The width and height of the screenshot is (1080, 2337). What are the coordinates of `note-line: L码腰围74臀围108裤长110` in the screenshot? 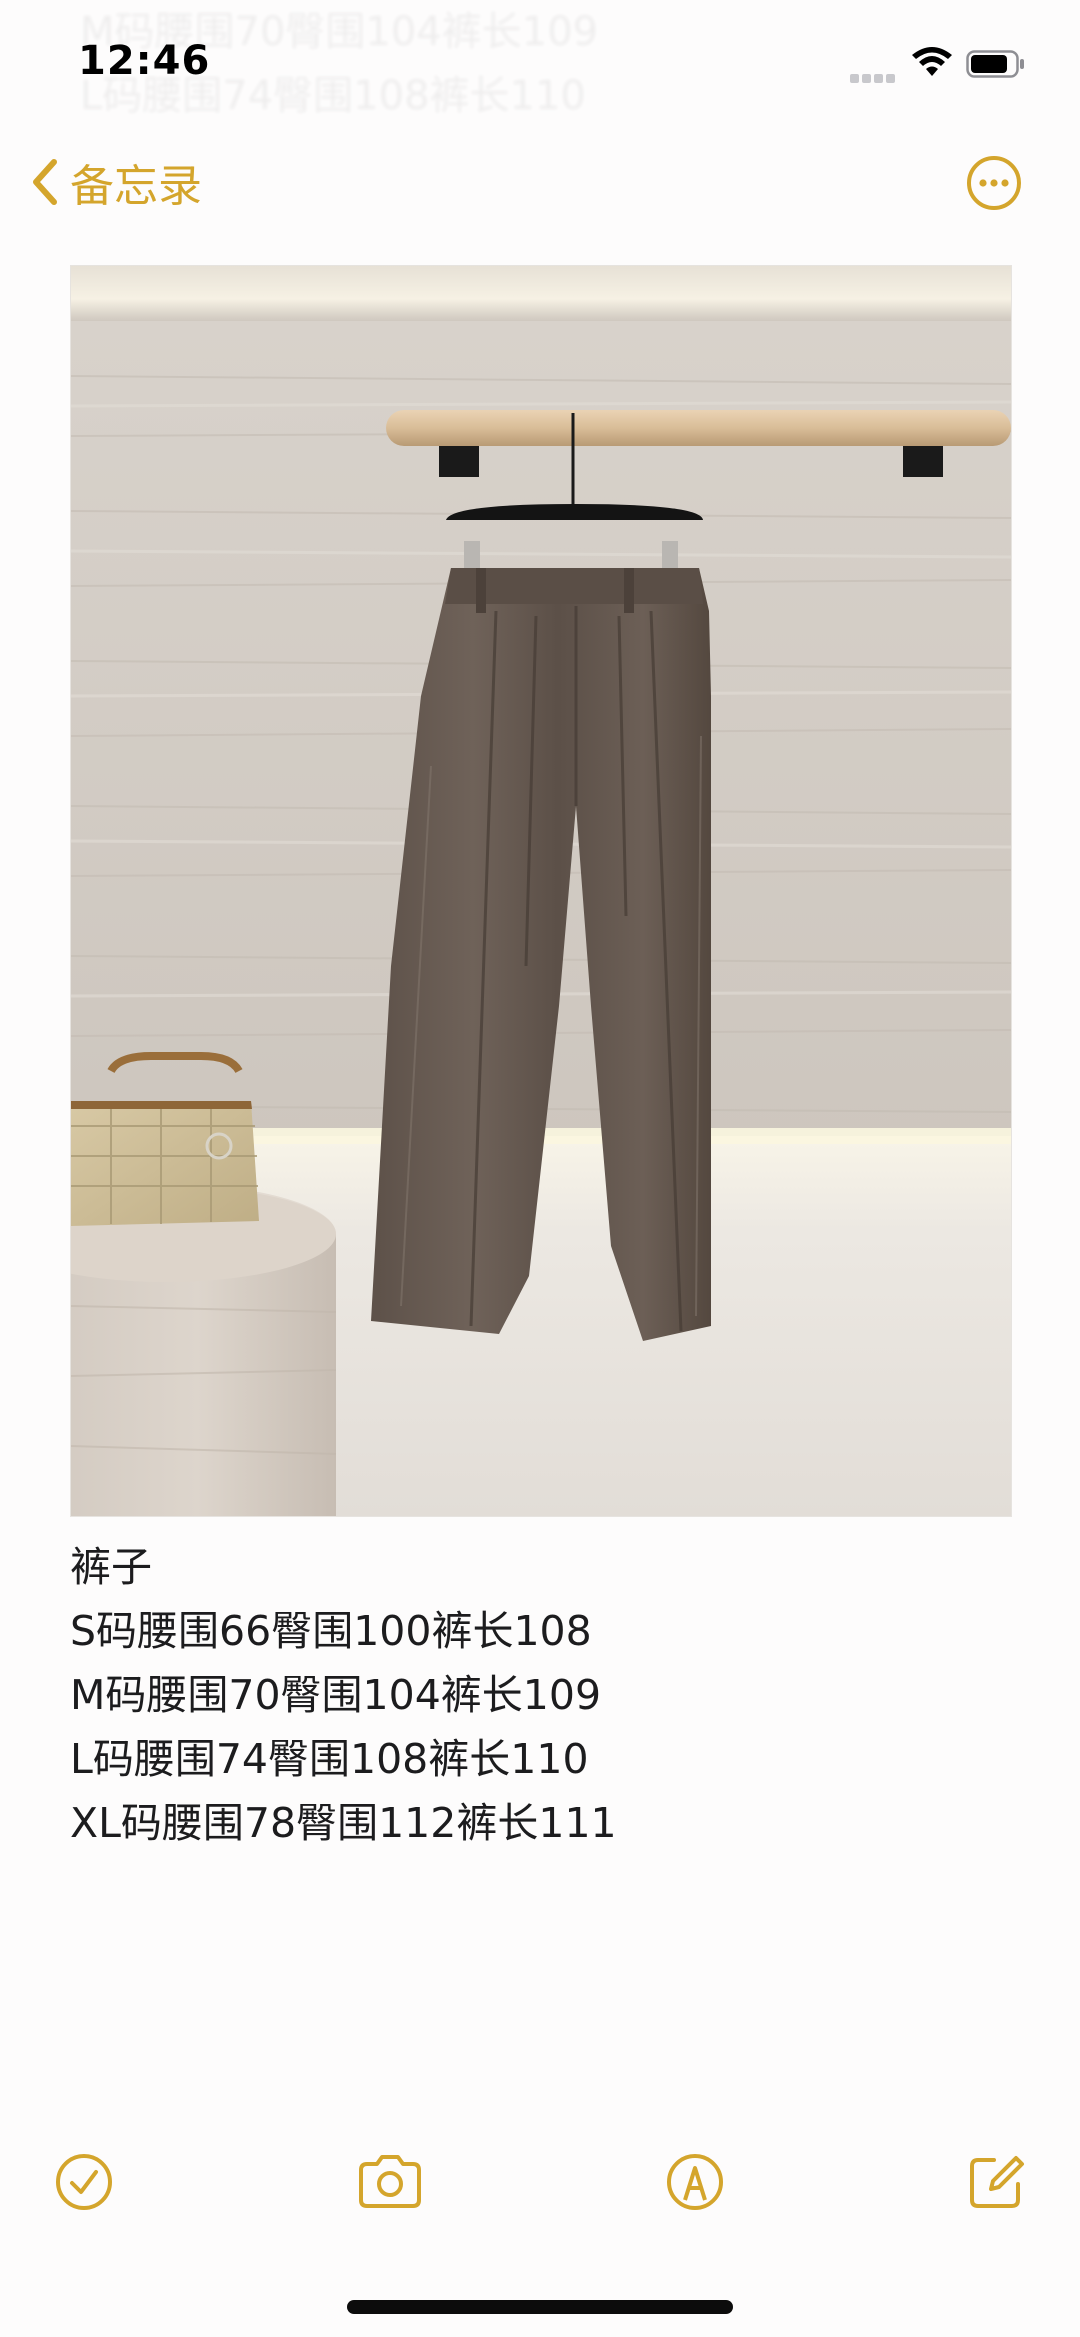 It's located at (329, 1759).